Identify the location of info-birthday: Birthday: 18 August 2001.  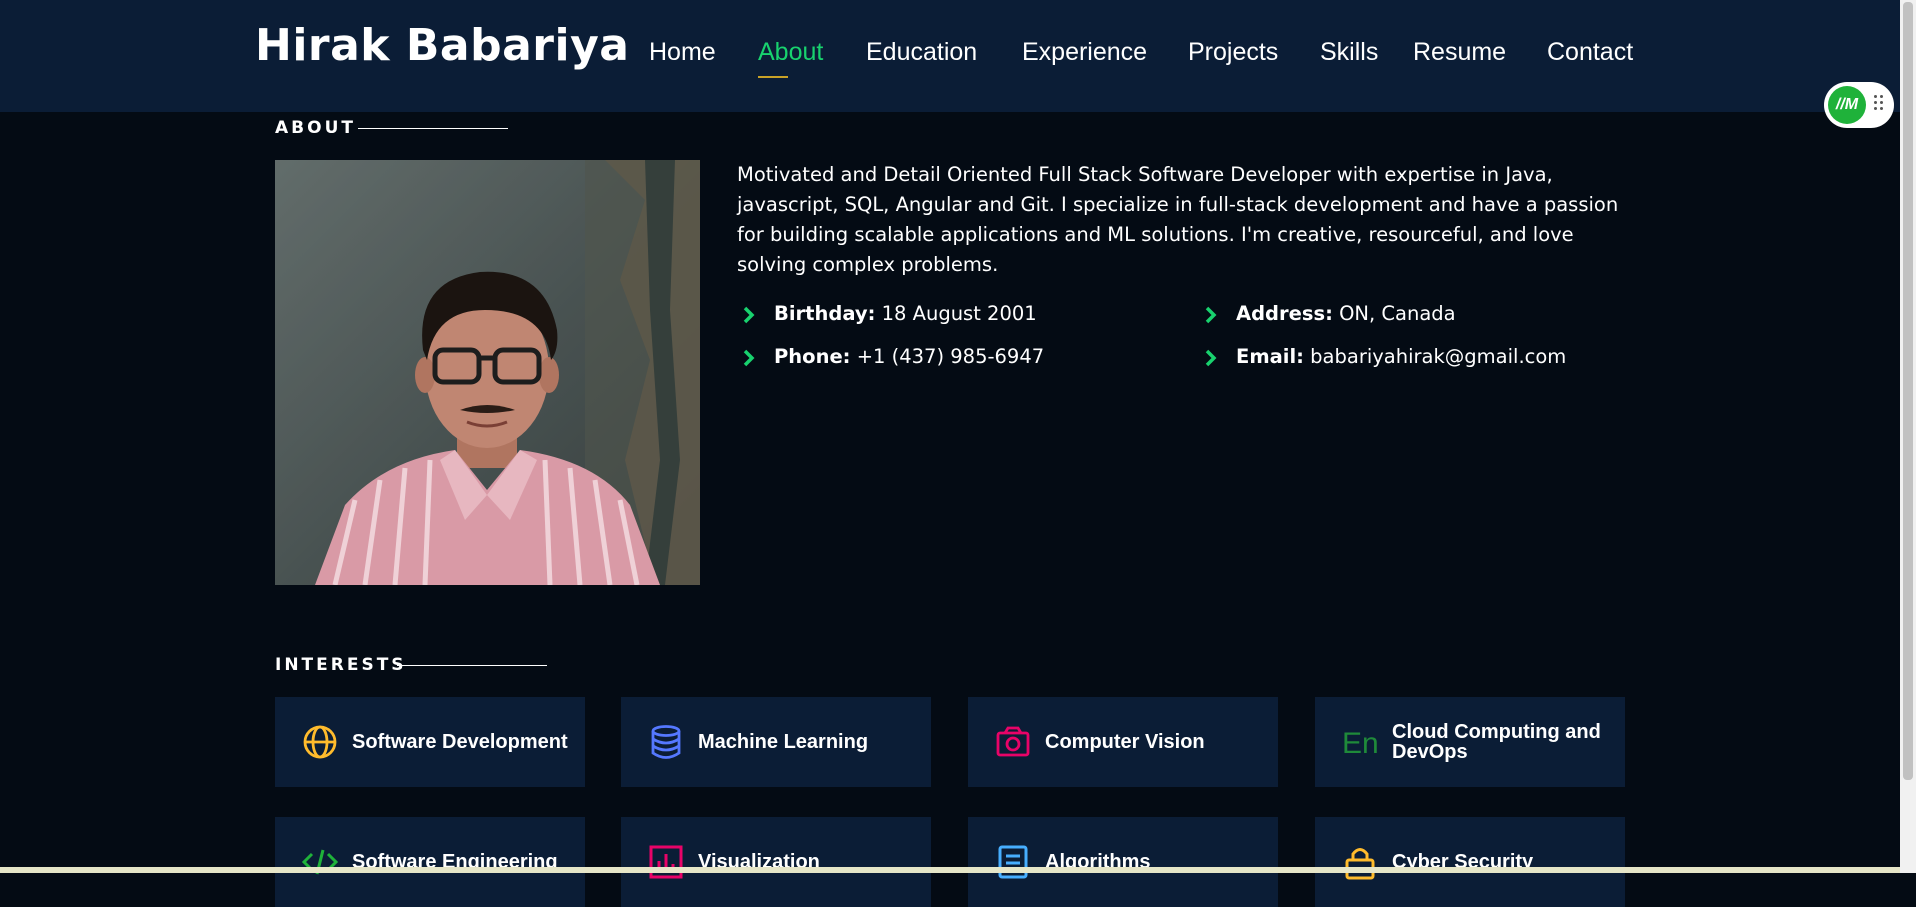
(961, 317).